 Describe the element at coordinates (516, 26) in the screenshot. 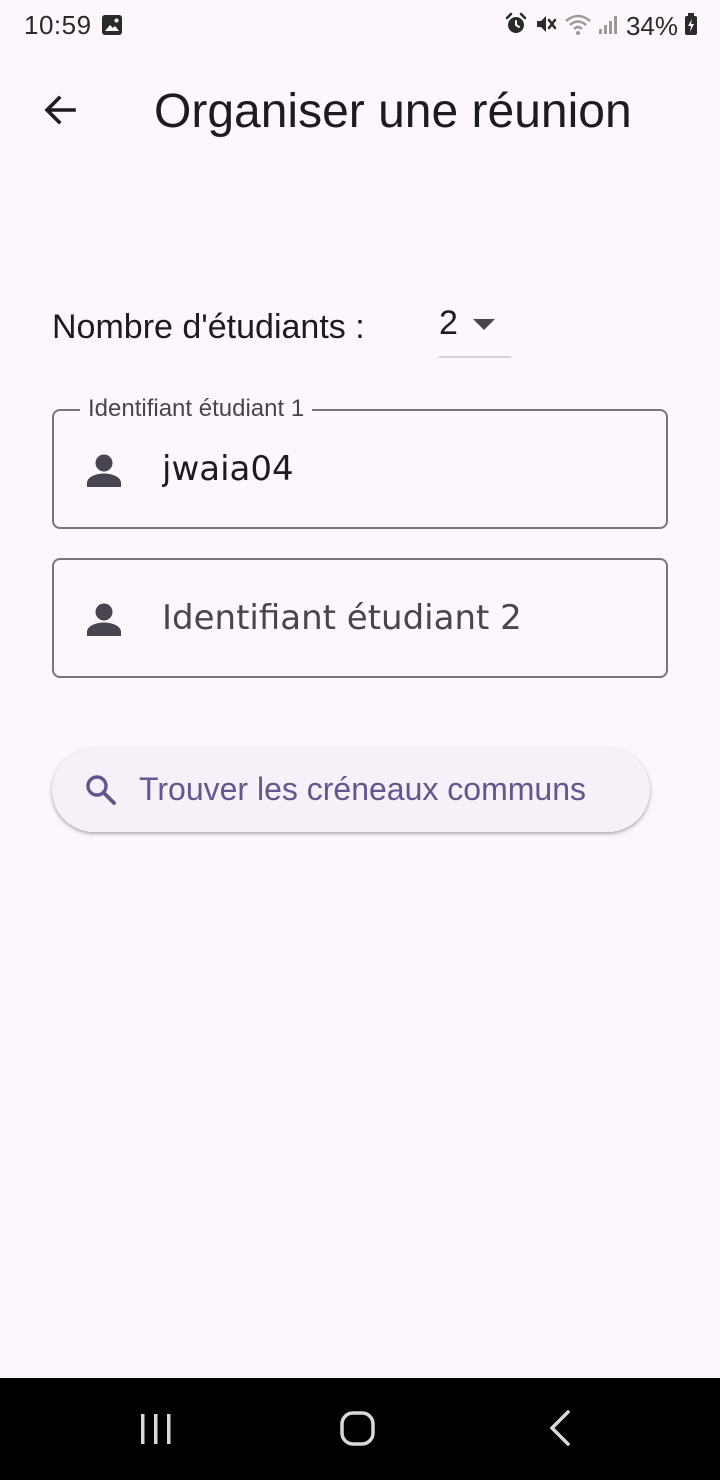

I see `alarm-icon` at that location.